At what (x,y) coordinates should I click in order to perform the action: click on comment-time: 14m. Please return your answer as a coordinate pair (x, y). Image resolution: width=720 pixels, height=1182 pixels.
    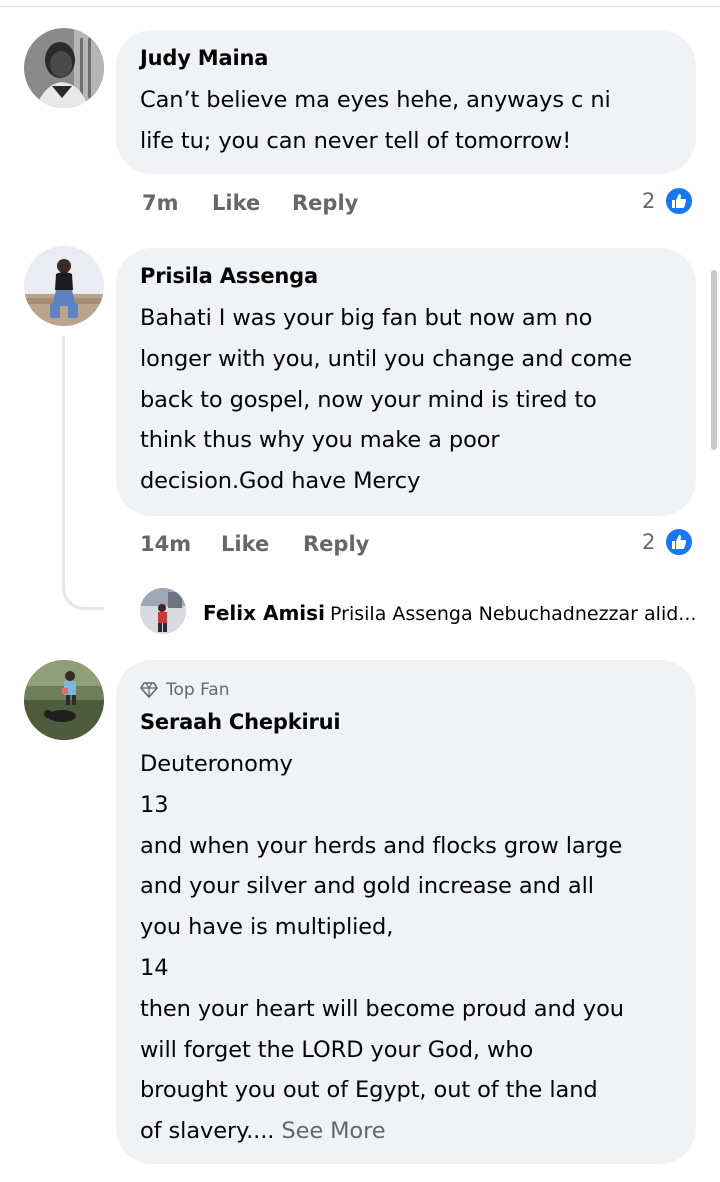
    Looking at the image, I should click on (165, 544).